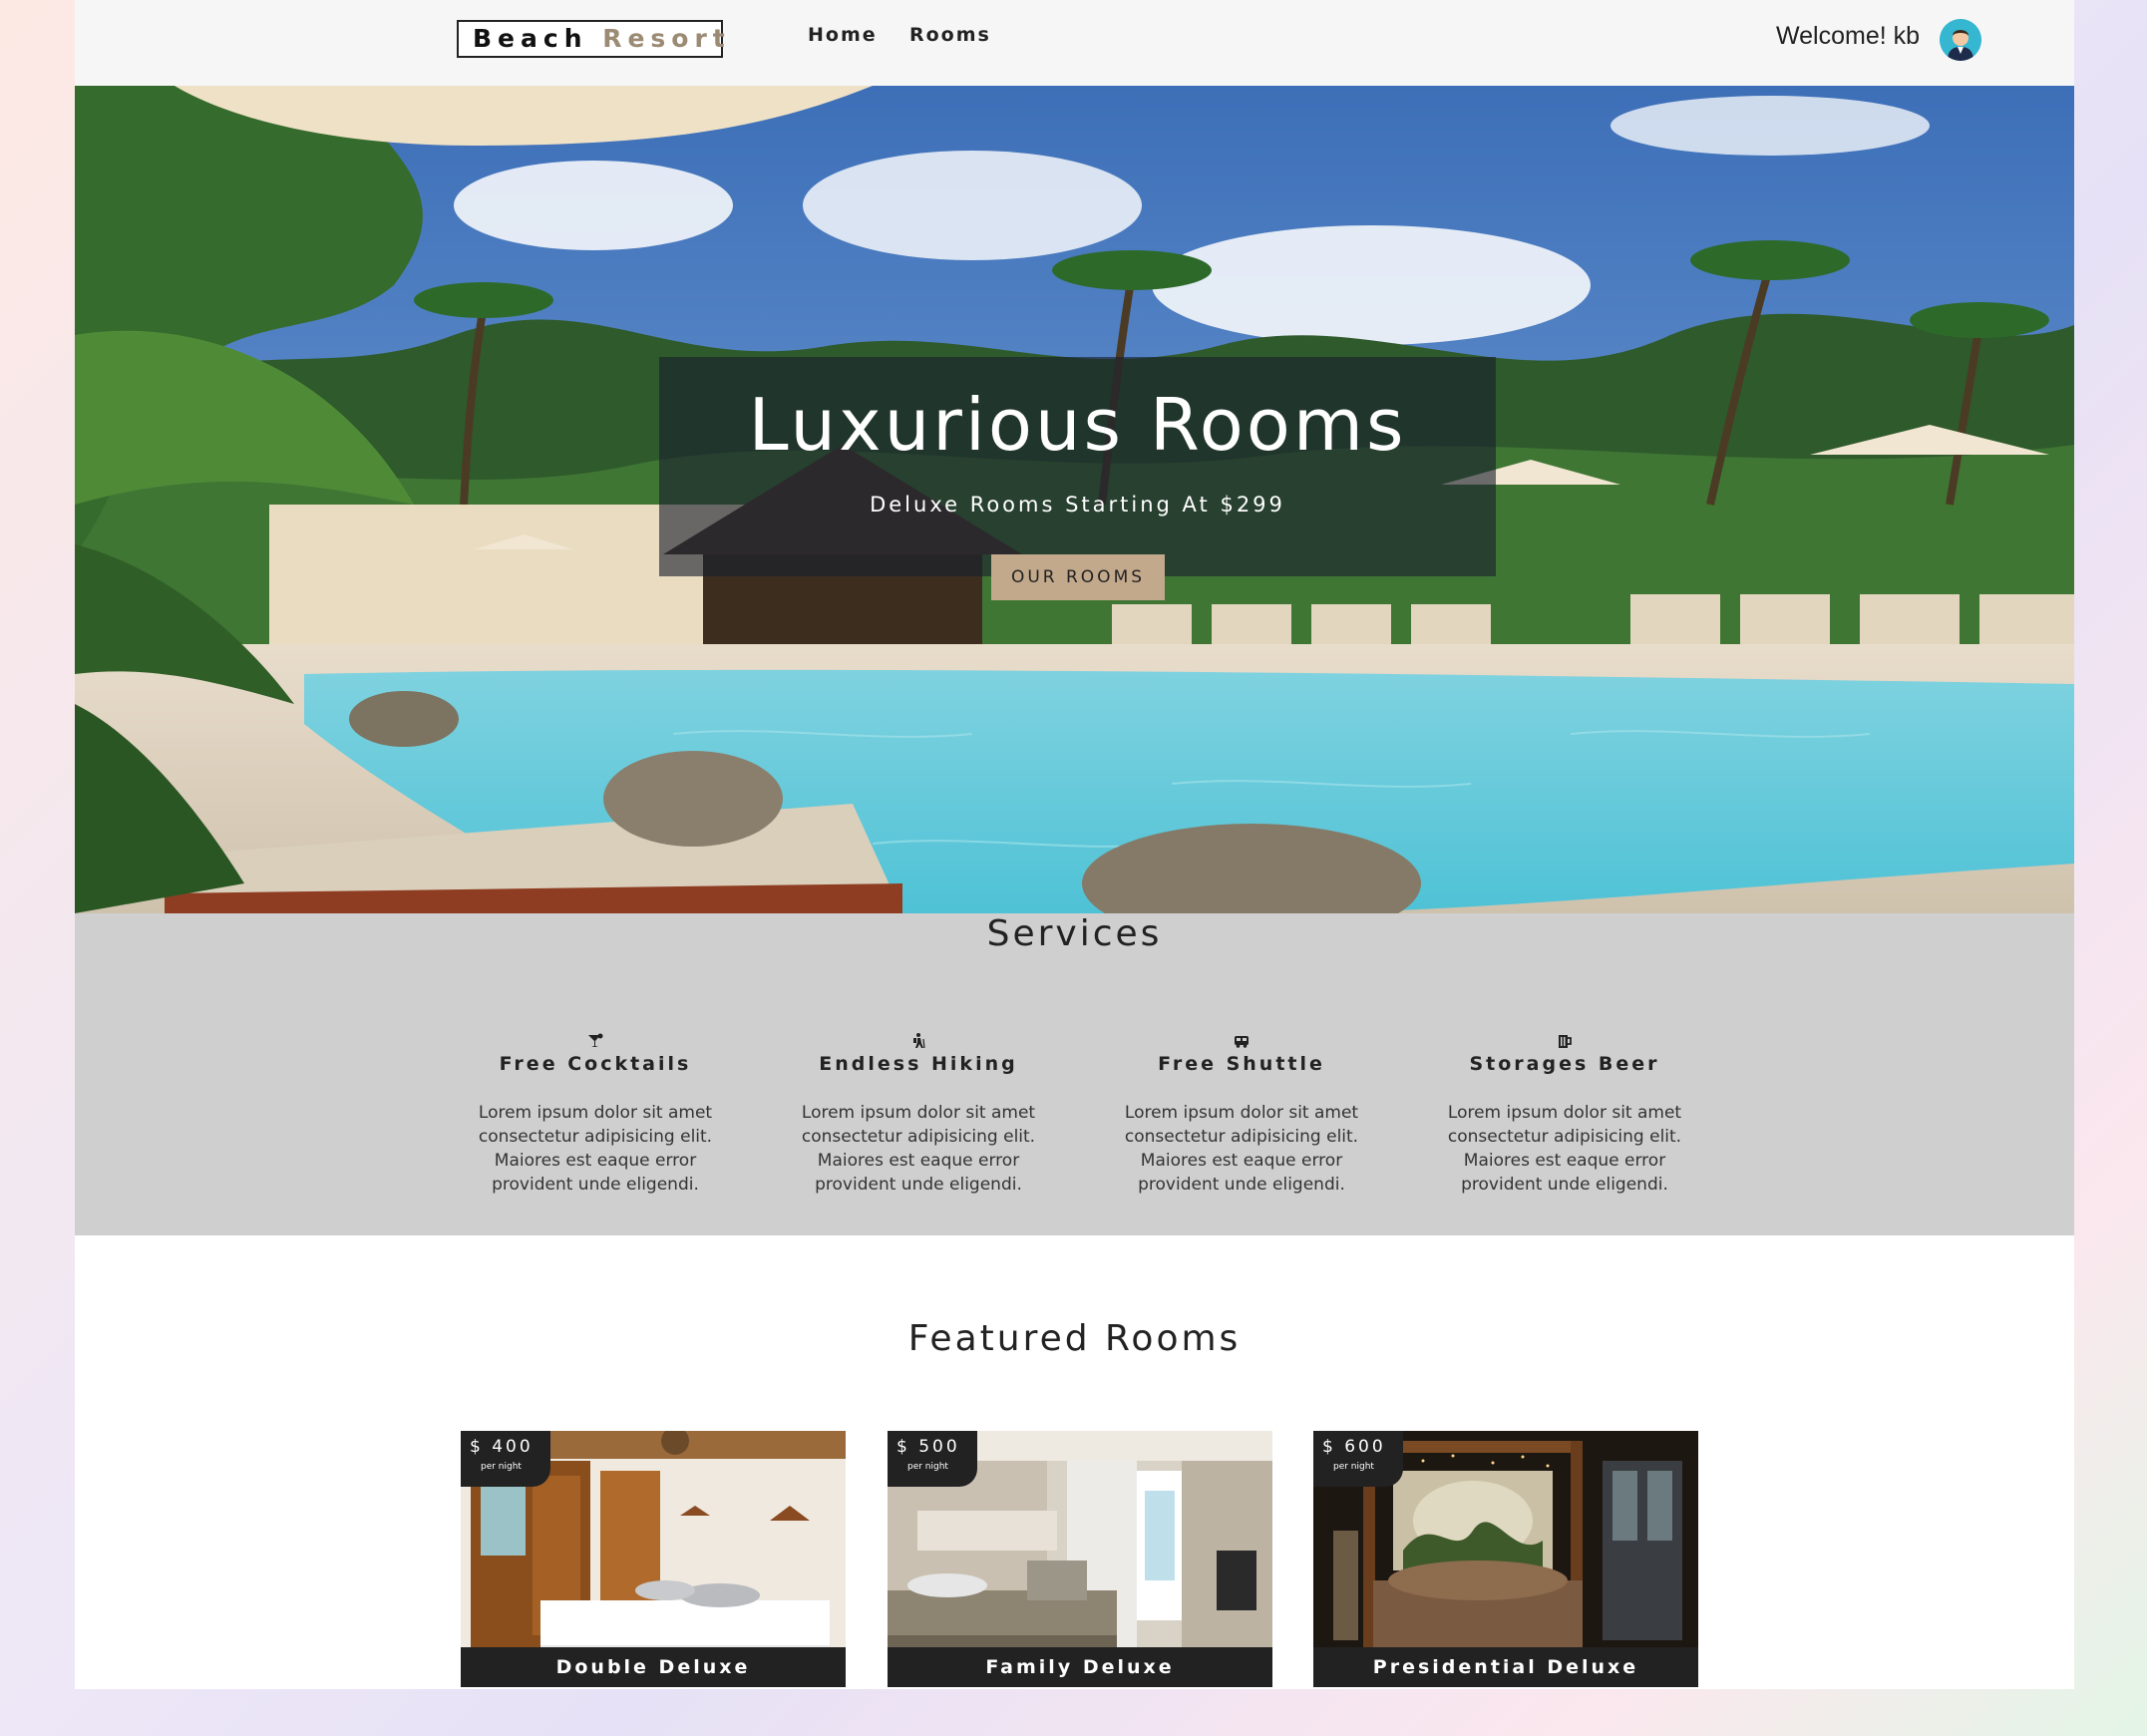 The height and width of the screenshot is (1736, 2147). Describe the element at coordinates (1077, 425) in the screenshot. I see `hero-title: Luxurious Rooms` at that location.